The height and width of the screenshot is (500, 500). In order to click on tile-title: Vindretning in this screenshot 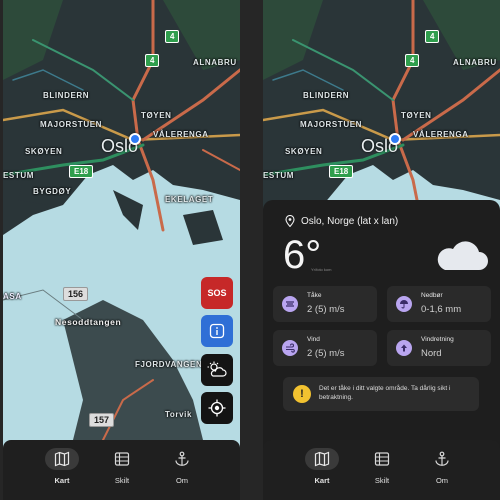, I will do `click(437, 339)`.